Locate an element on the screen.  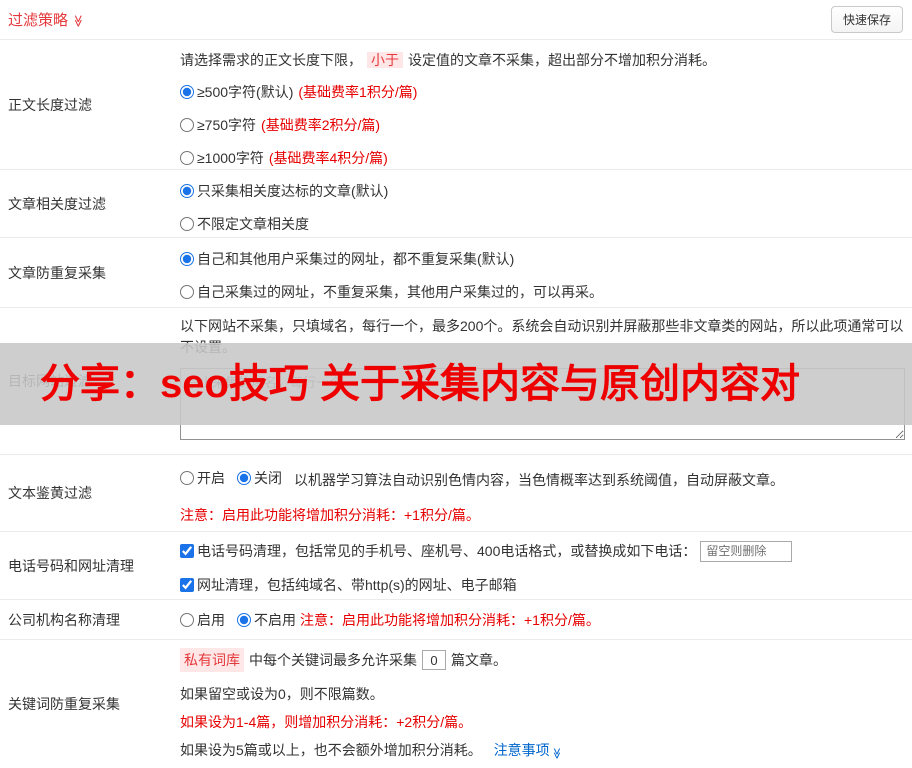
ad-overlay-banner: 分享：seo技巧 关于采集内容与原创内容对 is located at coordinates (456, 384).